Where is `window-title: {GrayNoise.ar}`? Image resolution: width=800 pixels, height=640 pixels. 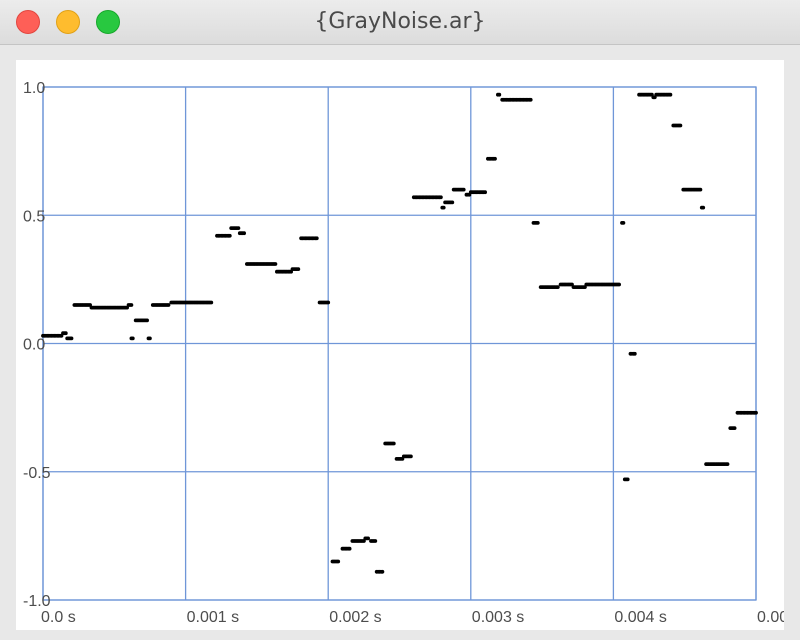 window-title: {GrayNoise.ar} is located at coordinates (400, 21).